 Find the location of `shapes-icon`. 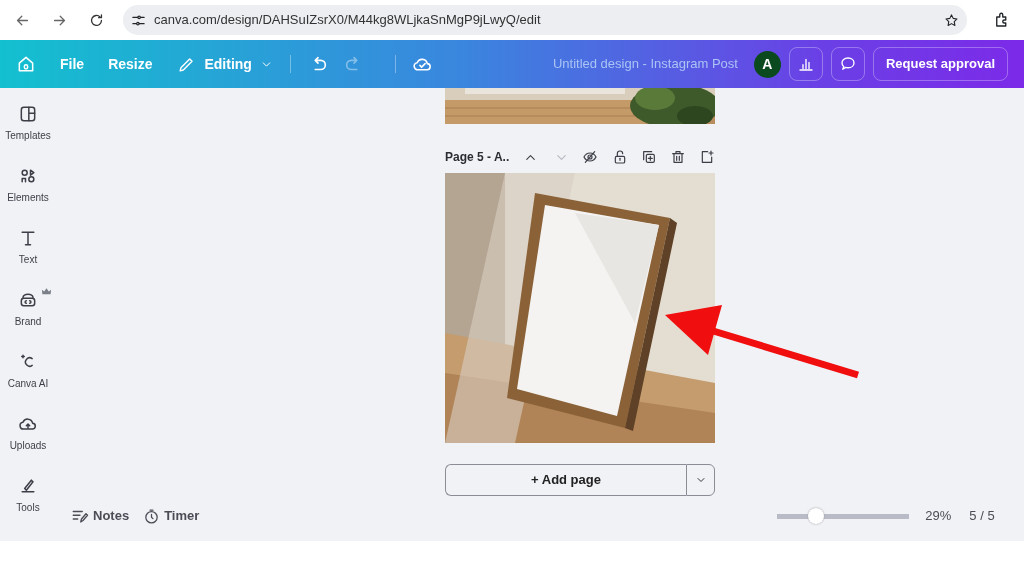

shapes-icon is located at coordinates (28, 176).